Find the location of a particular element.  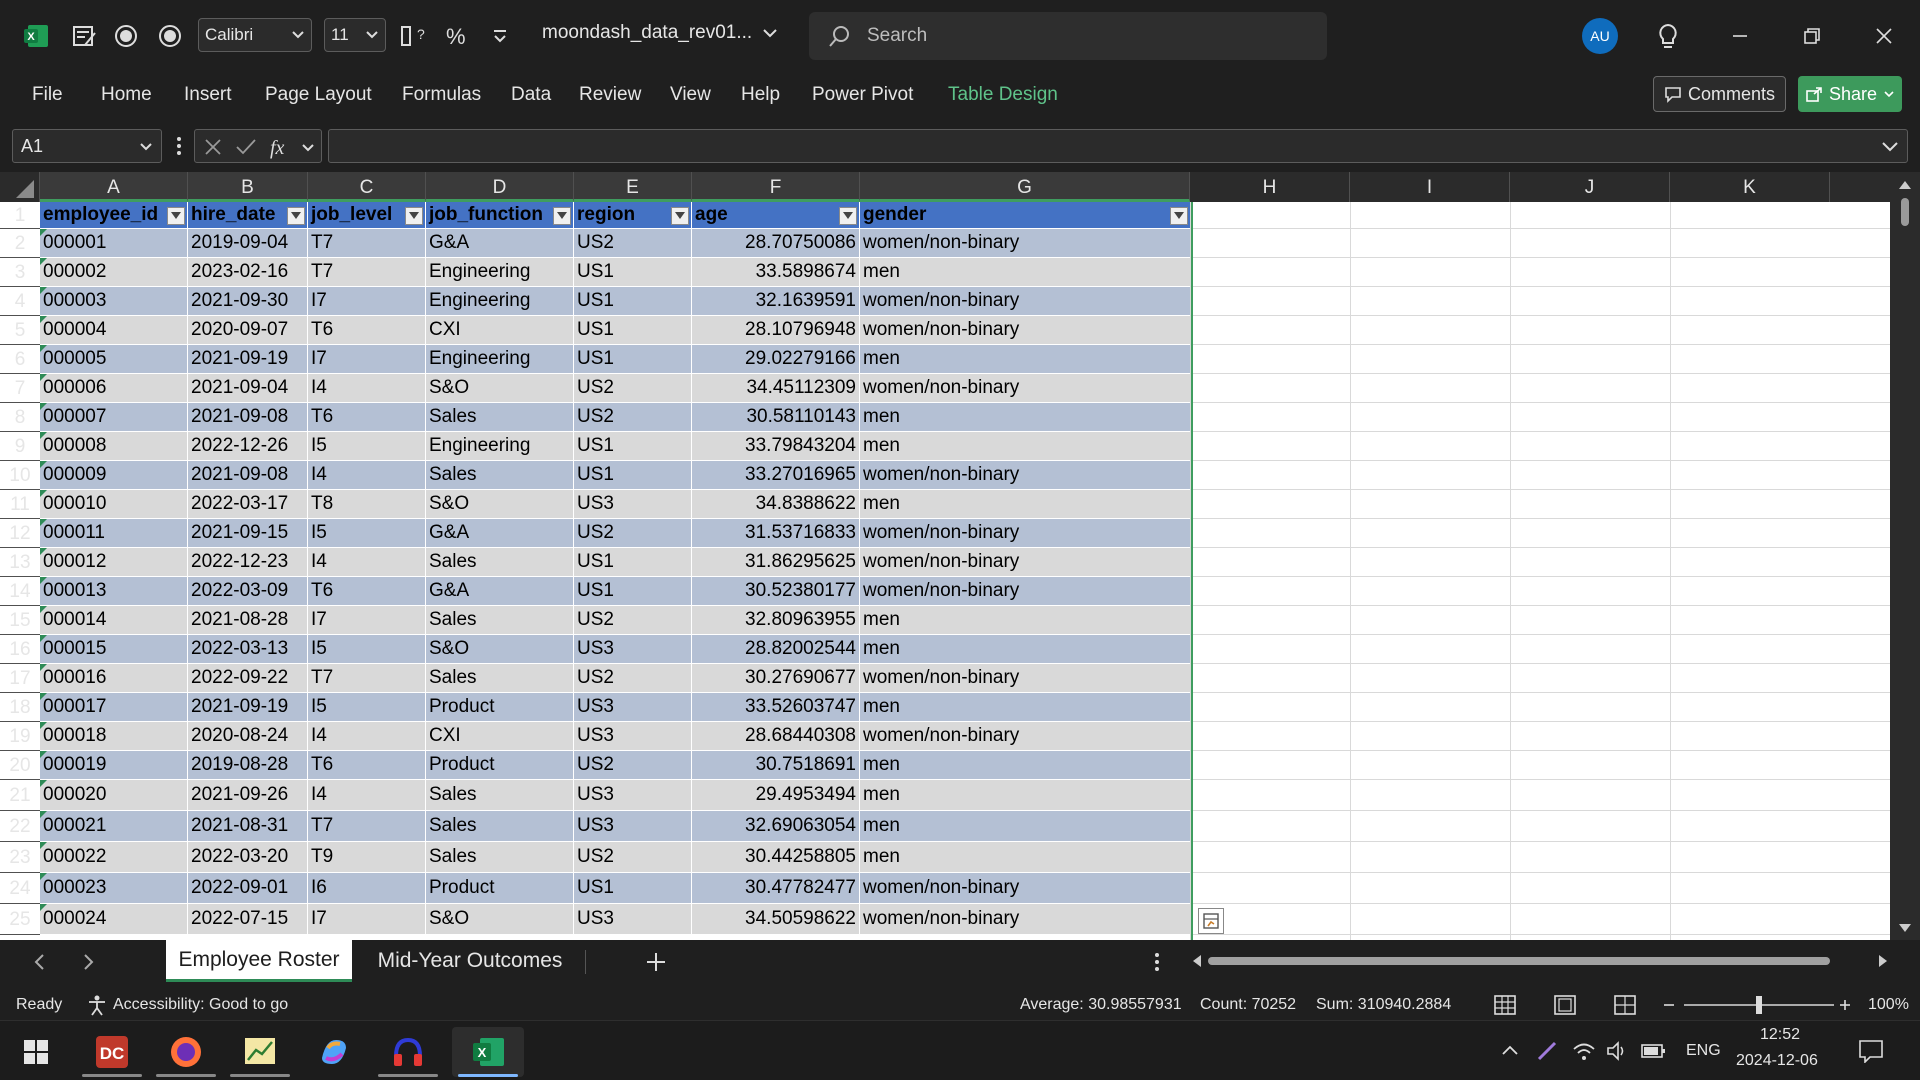

row-header-23: 23 is located at coordinates (20, 857).